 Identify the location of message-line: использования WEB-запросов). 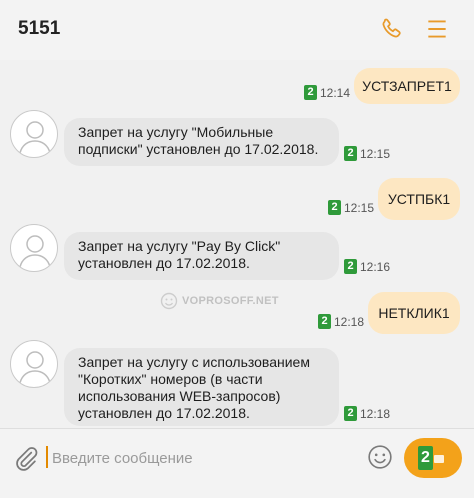
(179, 396).